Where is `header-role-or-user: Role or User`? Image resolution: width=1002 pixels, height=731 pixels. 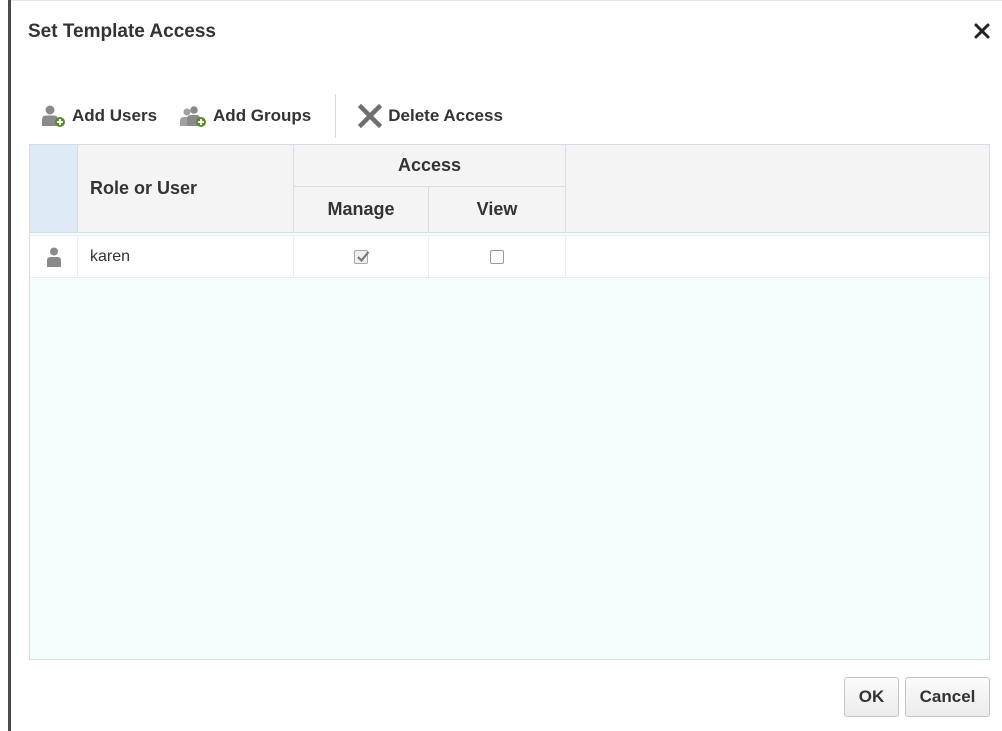
header-role-or-user: Role or User is located at coordinates (186, 188).